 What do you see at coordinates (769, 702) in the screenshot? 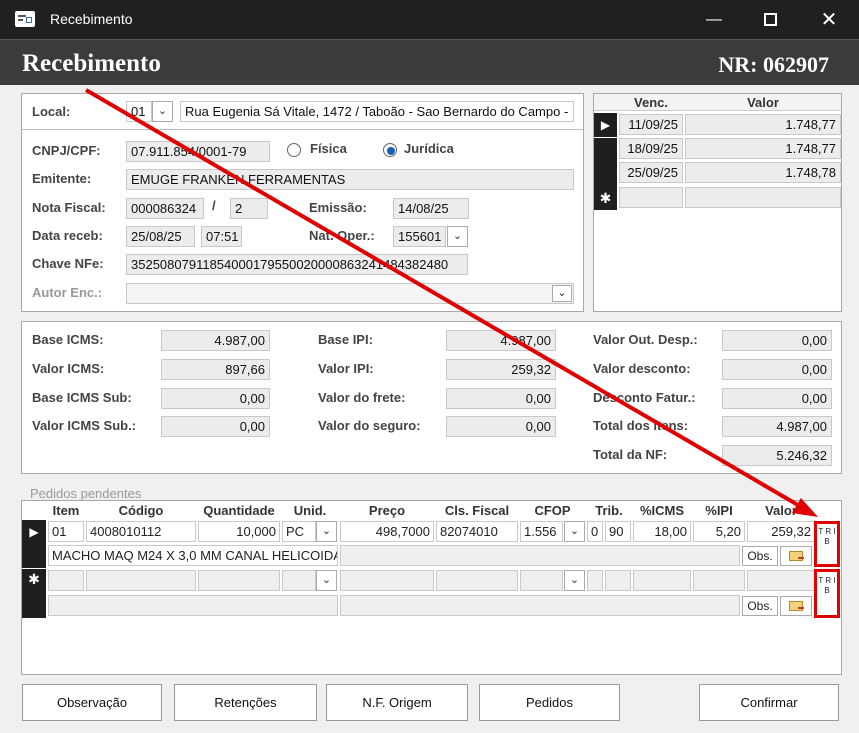
I see `confirmar-button: Confirmar` at bounding box center [769, 702].